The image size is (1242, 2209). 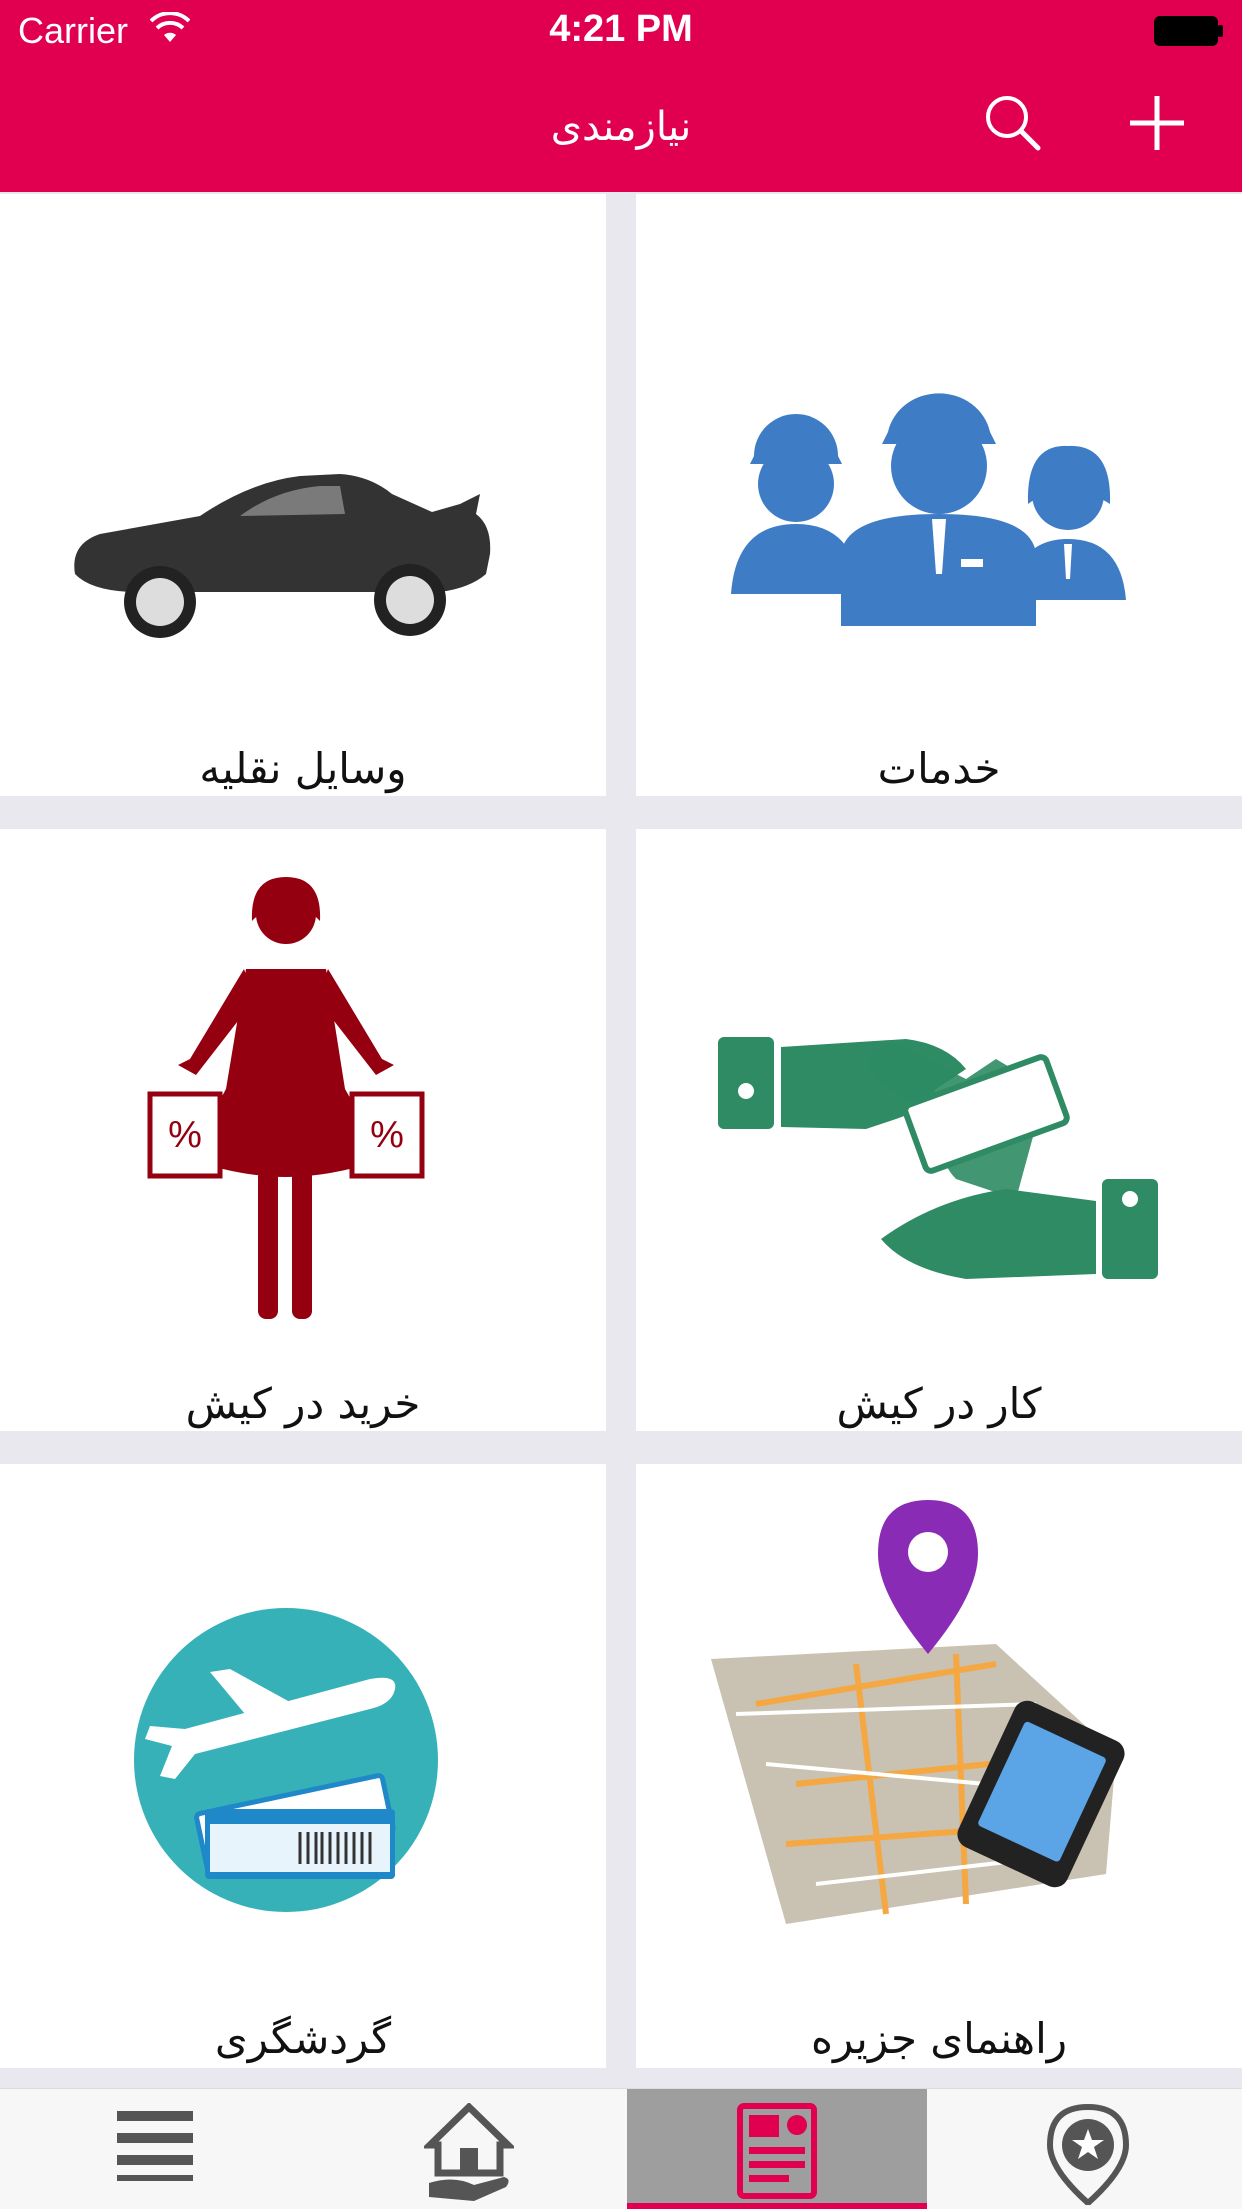 I want to click on page-title: نیازمندی, so click(x=621, y=127).